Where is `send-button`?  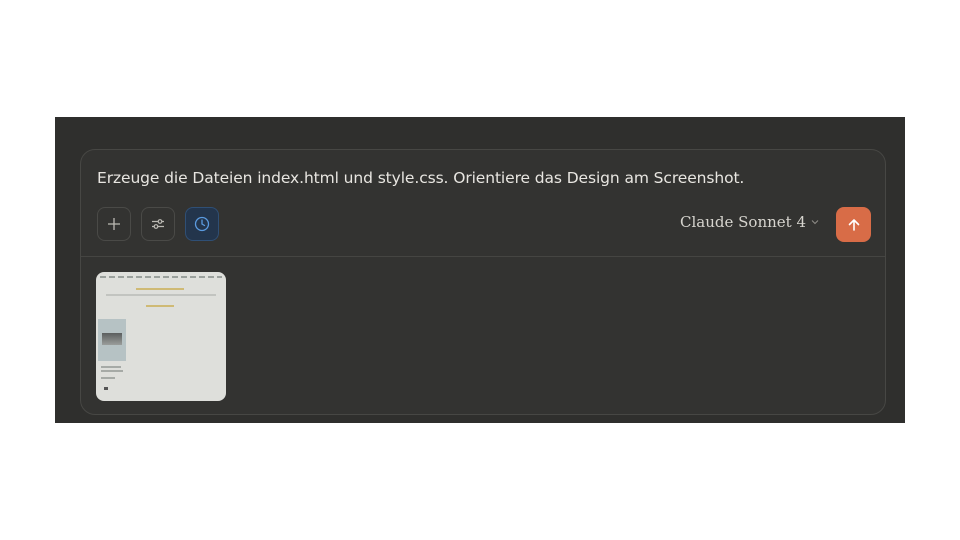
send-button is located at coordinates (853, 224).